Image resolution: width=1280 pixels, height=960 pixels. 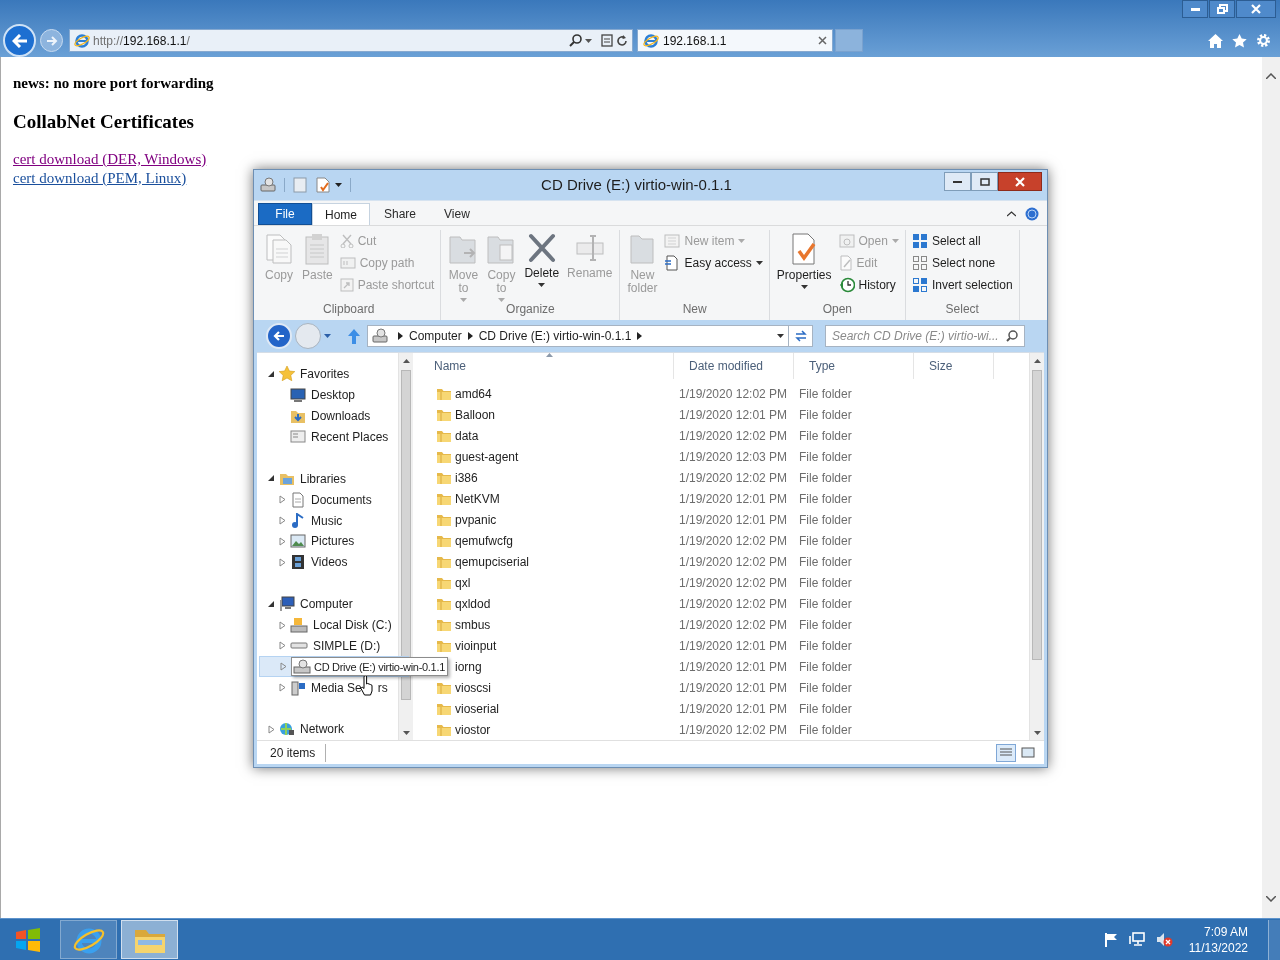 What do you see at coordinates (734, 366) in the screenshot?
I see `column-header: Date modified` at bounding box center [734, 366].